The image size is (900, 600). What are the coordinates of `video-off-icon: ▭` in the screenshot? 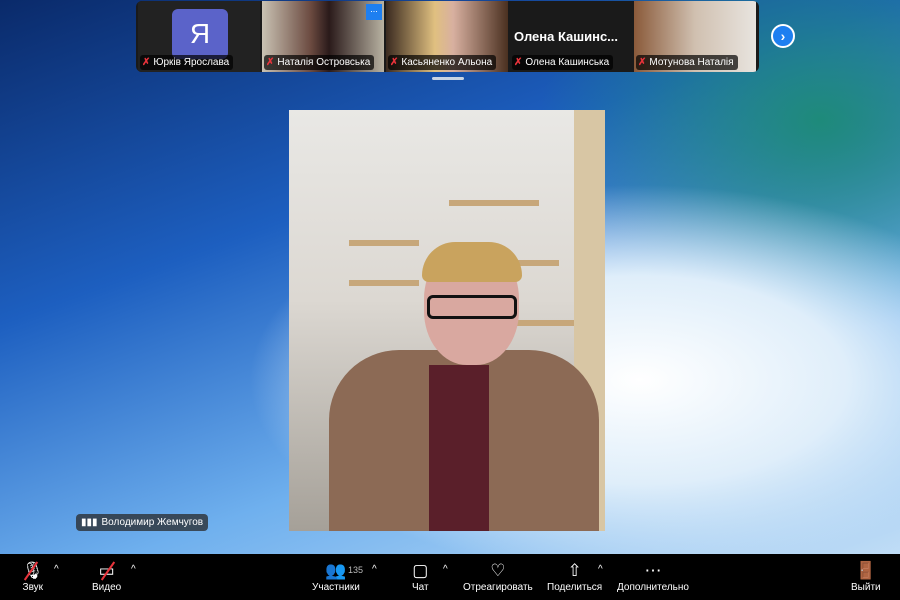 It's located at (107, 571).